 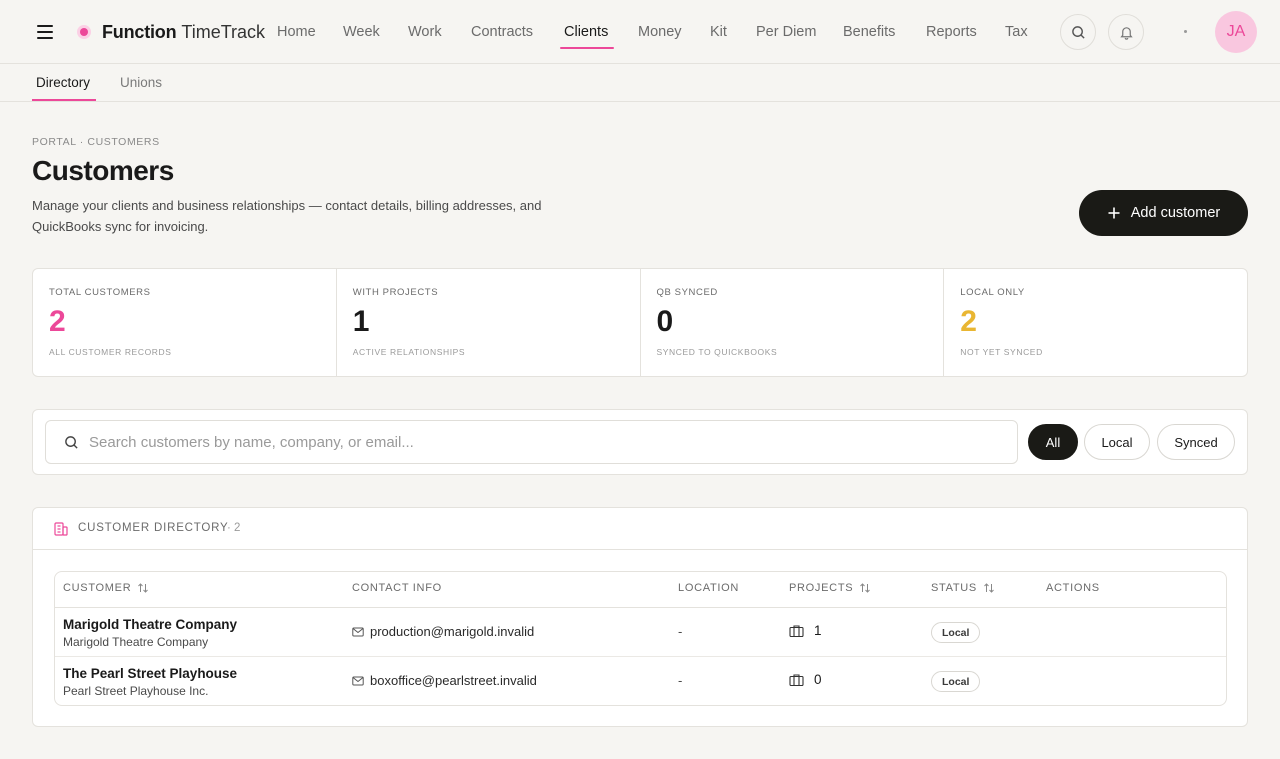 What do you see at coordinates (150, 624) in the screenshot?
I see `customer-name: Marigold Theatre Company` at bounding box center [150, 624].